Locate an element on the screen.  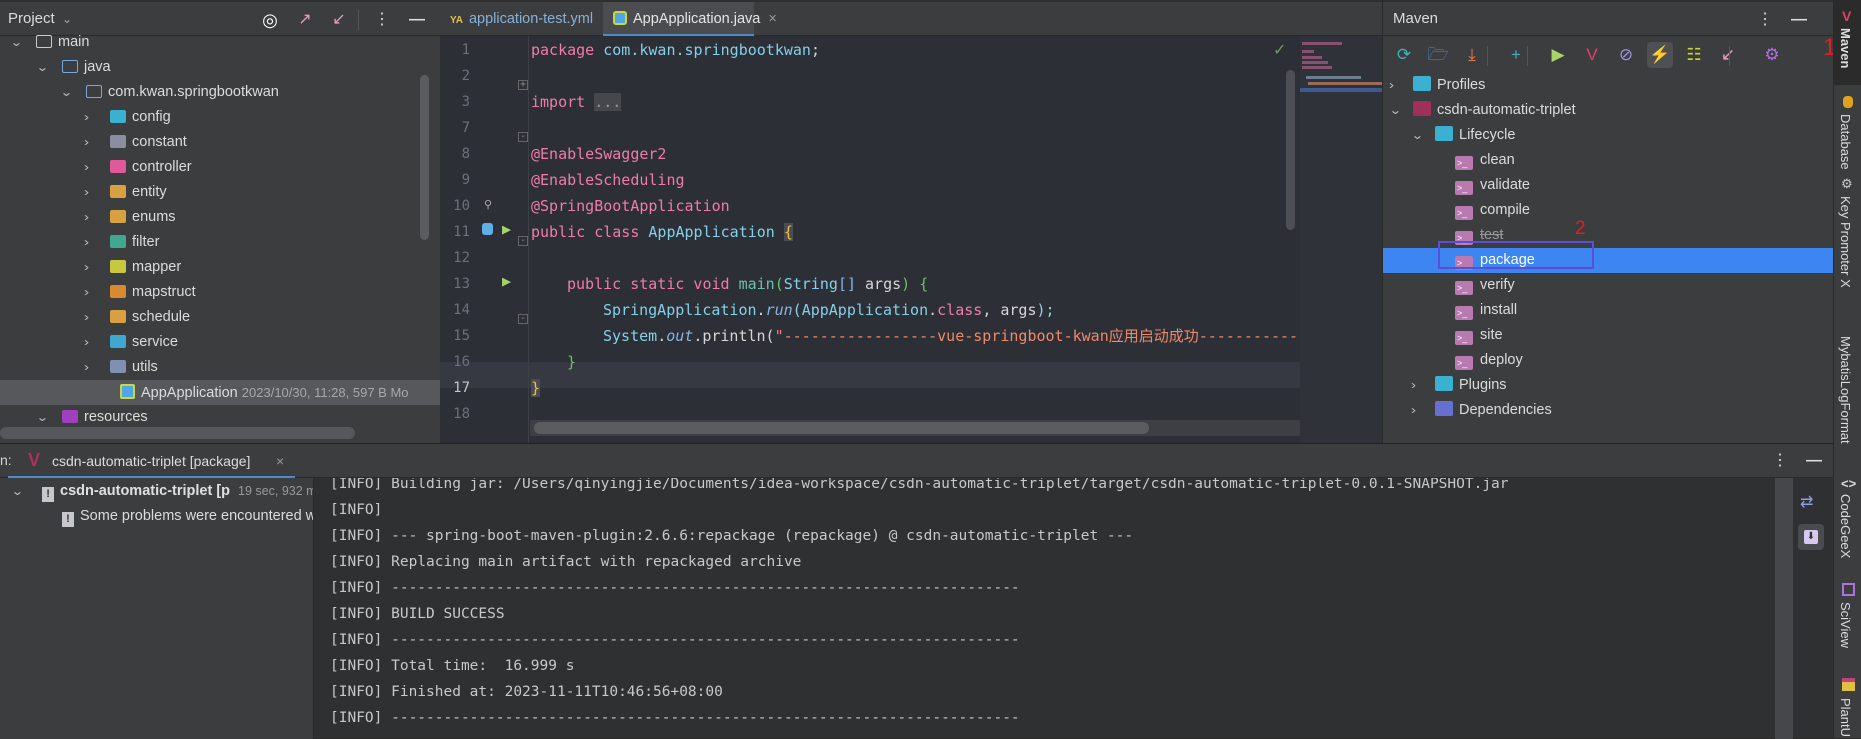
maven-tree-item: >_ validate is located at coordinates (1608, 185).